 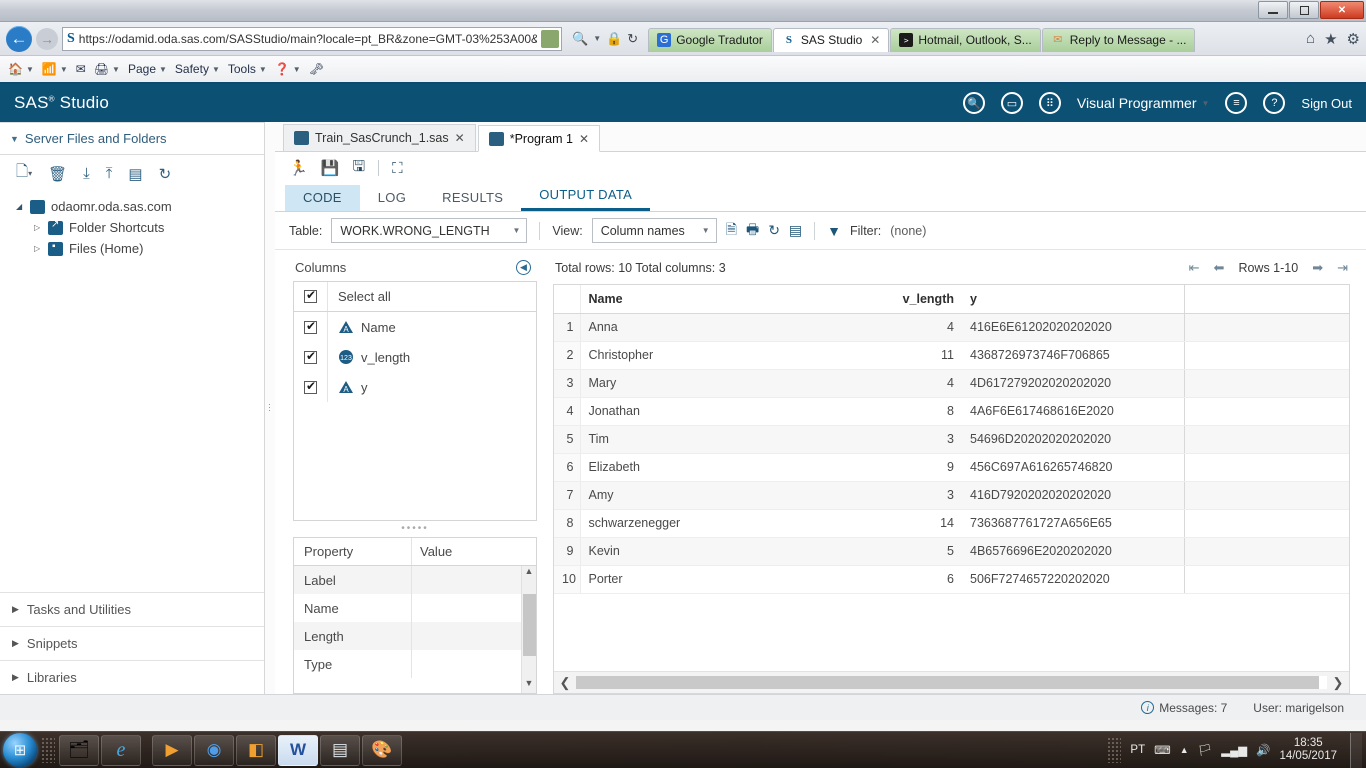 What do you see at coordinates (322, 198) in the screenshot?
I see `tab-code: CODE` at bounding box center [322, 198].